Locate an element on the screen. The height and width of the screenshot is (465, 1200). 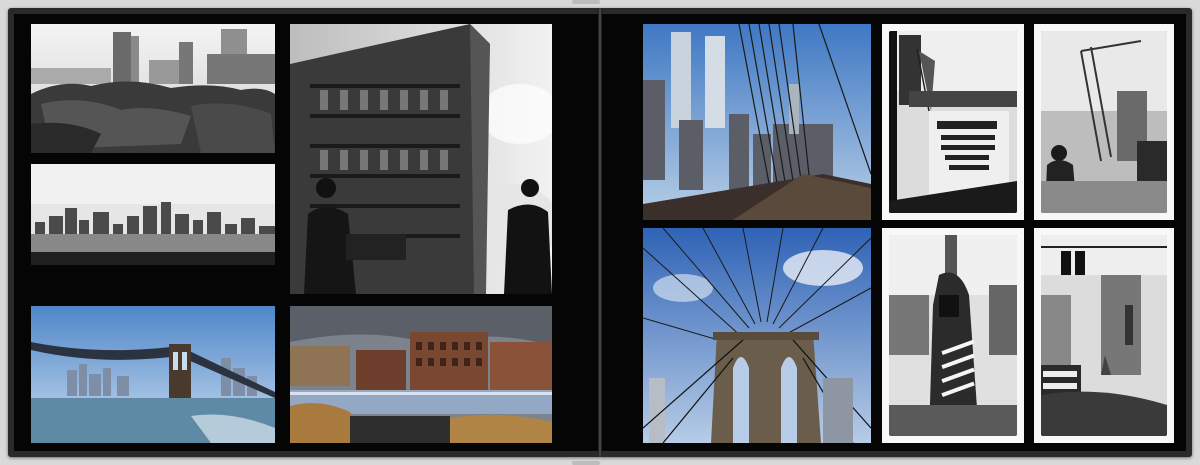
photo-brooklyn-bridge-color is located at coordinates (153, 374).